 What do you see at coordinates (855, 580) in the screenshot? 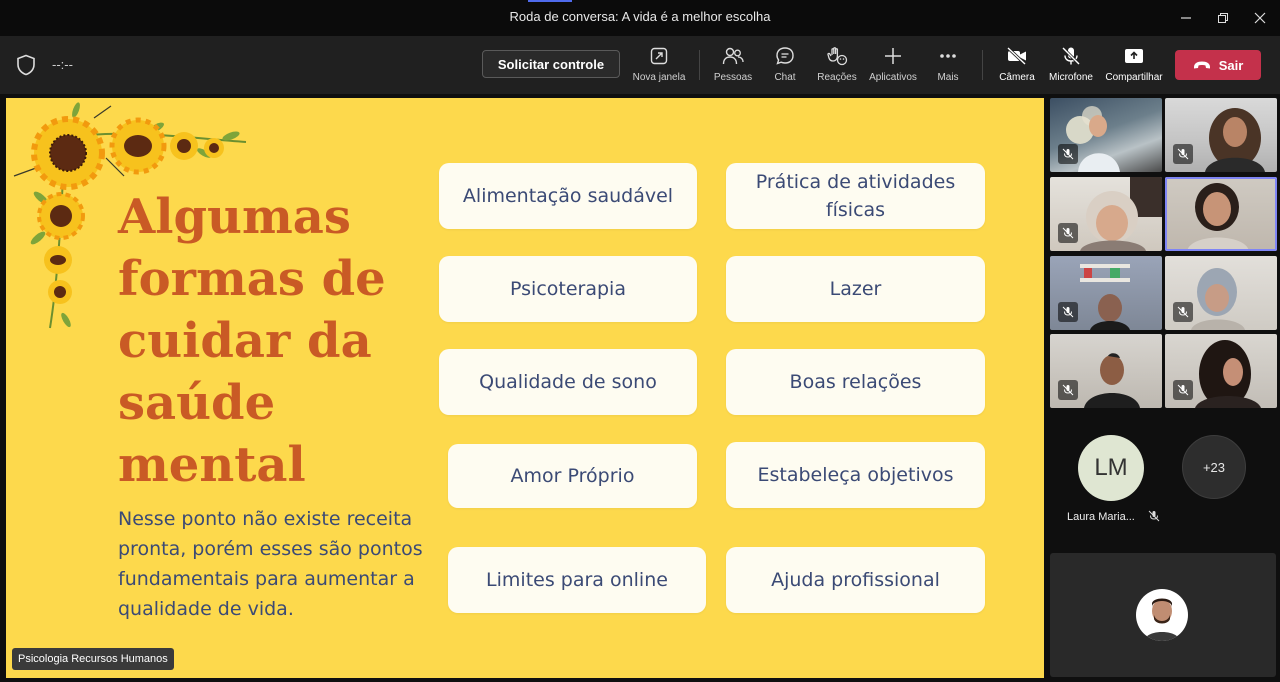
I see `card-ajuda-profissional: Ajuda profissional` at bounding box center [855, 580].